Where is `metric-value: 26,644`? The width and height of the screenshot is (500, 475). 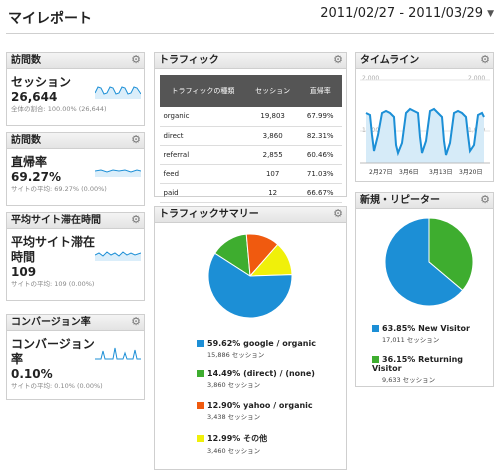 metric-value: 26,644 is located at coordinates (34, 97).